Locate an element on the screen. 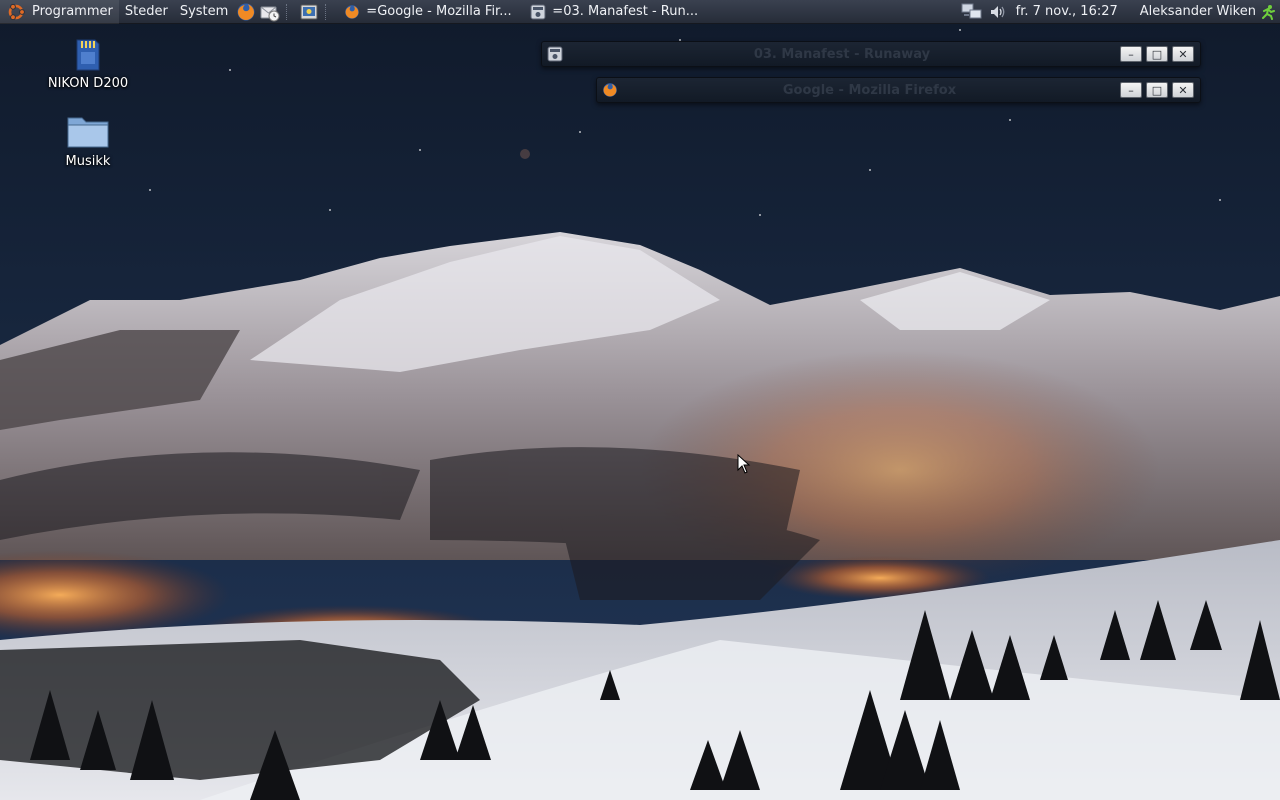  places-menu: Steder is located at coordinates (146, 12).